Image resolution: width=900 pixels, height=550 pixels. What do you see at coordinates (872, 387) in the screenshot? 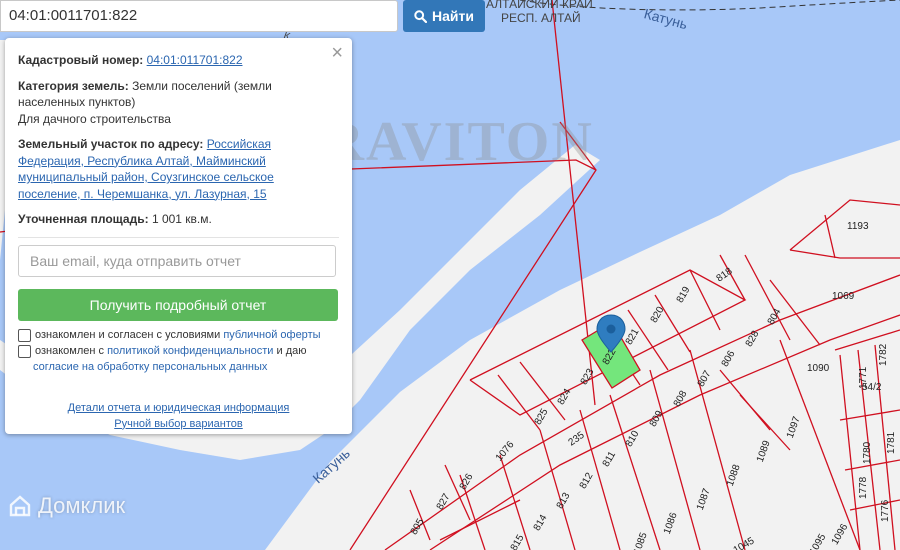
I see `plot-label: 54/2` at bounding box center [872, 387].